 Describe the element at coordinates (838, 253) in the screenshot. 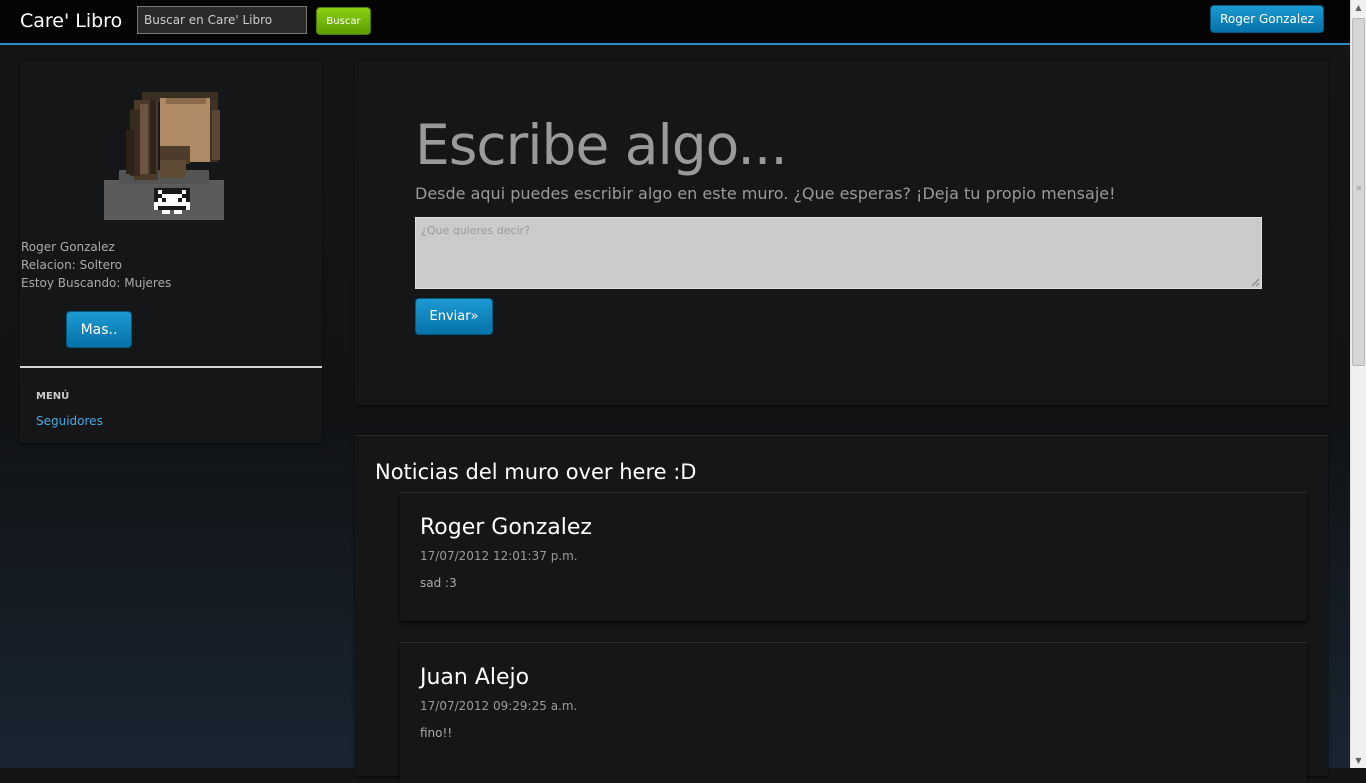

I see `post-textarea` at that location.